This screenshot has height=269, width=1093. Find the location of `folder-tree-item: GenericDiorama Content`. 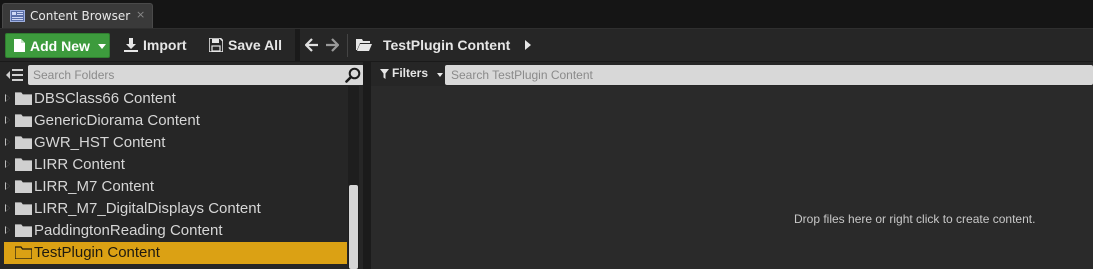

folder-tree-item: GenericDiorama Content is located at coordinates (175, 121).